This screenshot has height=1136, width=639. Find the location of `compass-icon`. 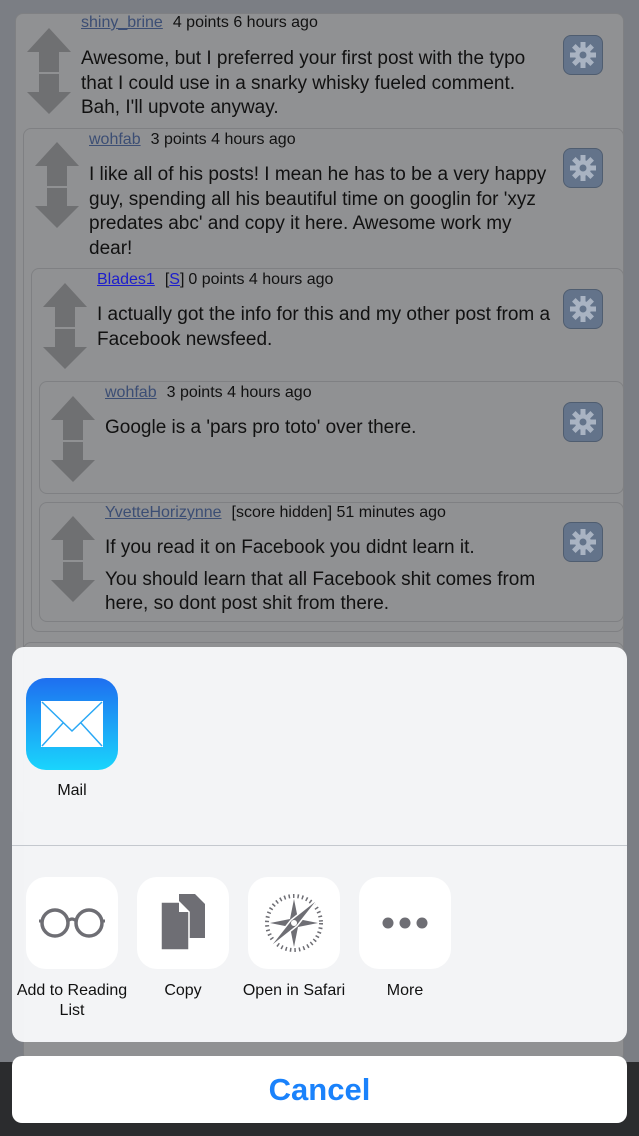

compass-icon is located at coordinates (294, 923).